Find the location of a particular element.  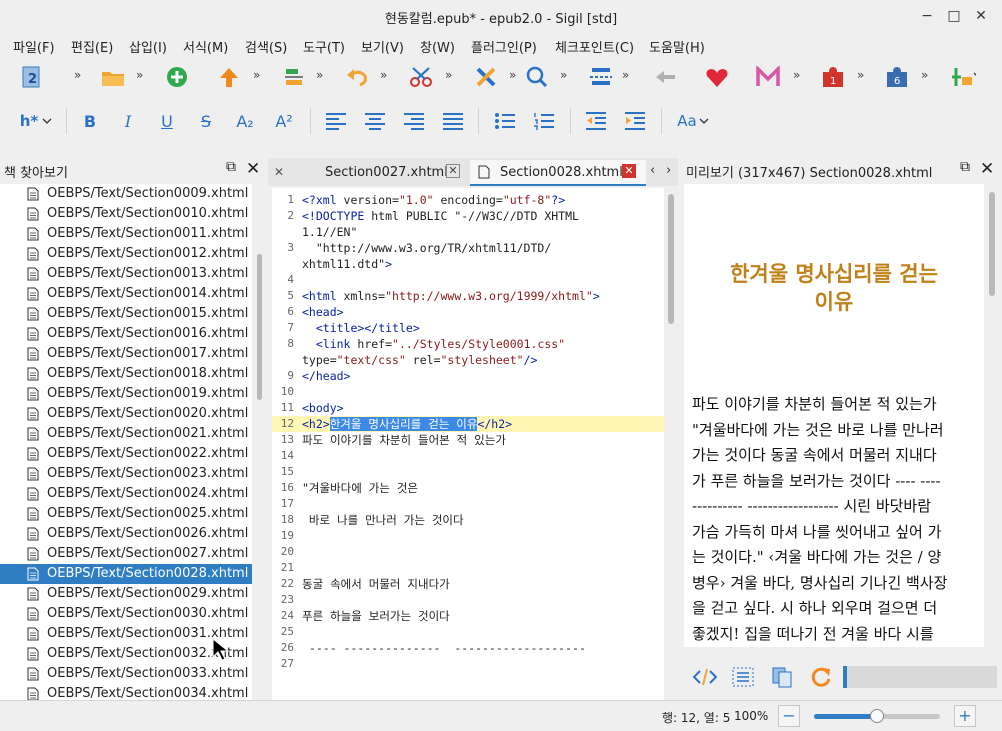

file-row: OEBPS/Text/Section0023.xhtml is located at coordinates (126, 474).